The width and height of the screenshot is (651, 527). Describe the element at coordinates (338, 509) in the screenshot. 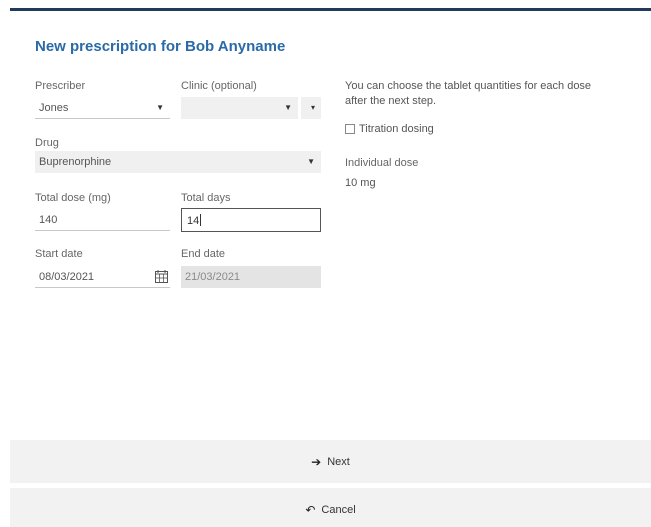

I see `cancel-button-label: Cancel` at that location.